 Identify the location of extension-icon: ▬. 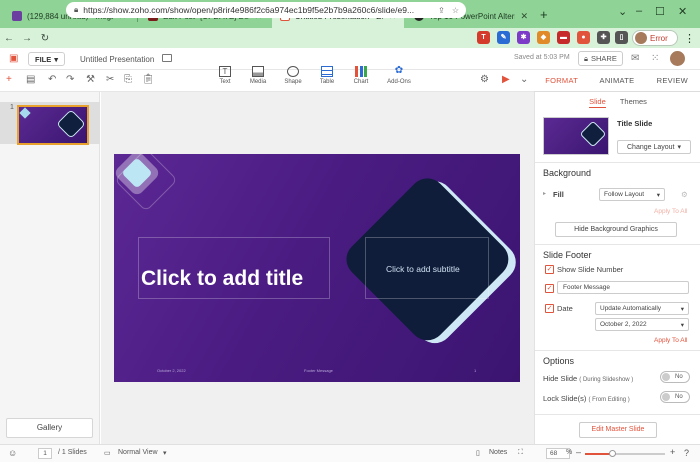
(563, 37).